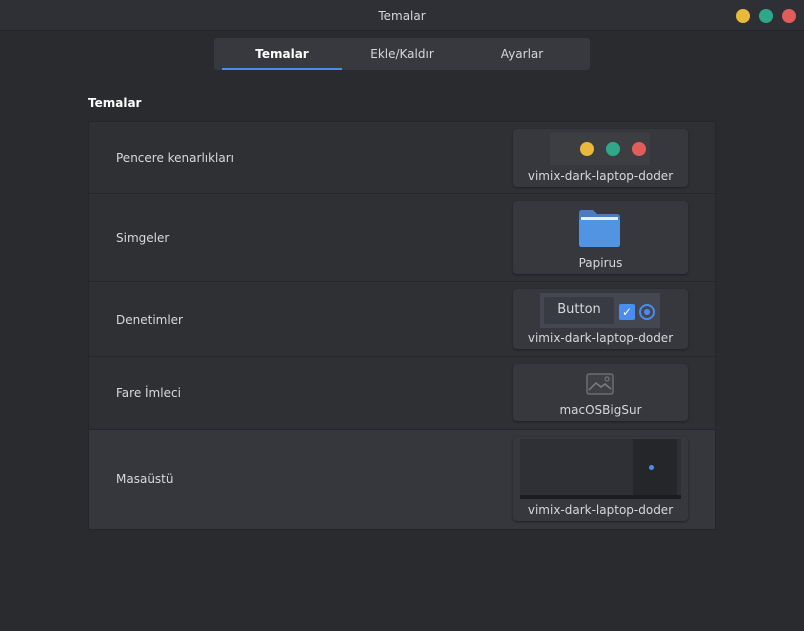 The height and width of the screenshot is (631, 804). What do you see at coordinates (600, 410) in the screenshot?
I see `theme-name: macOSBigSur` at bounding box center [600, 410].